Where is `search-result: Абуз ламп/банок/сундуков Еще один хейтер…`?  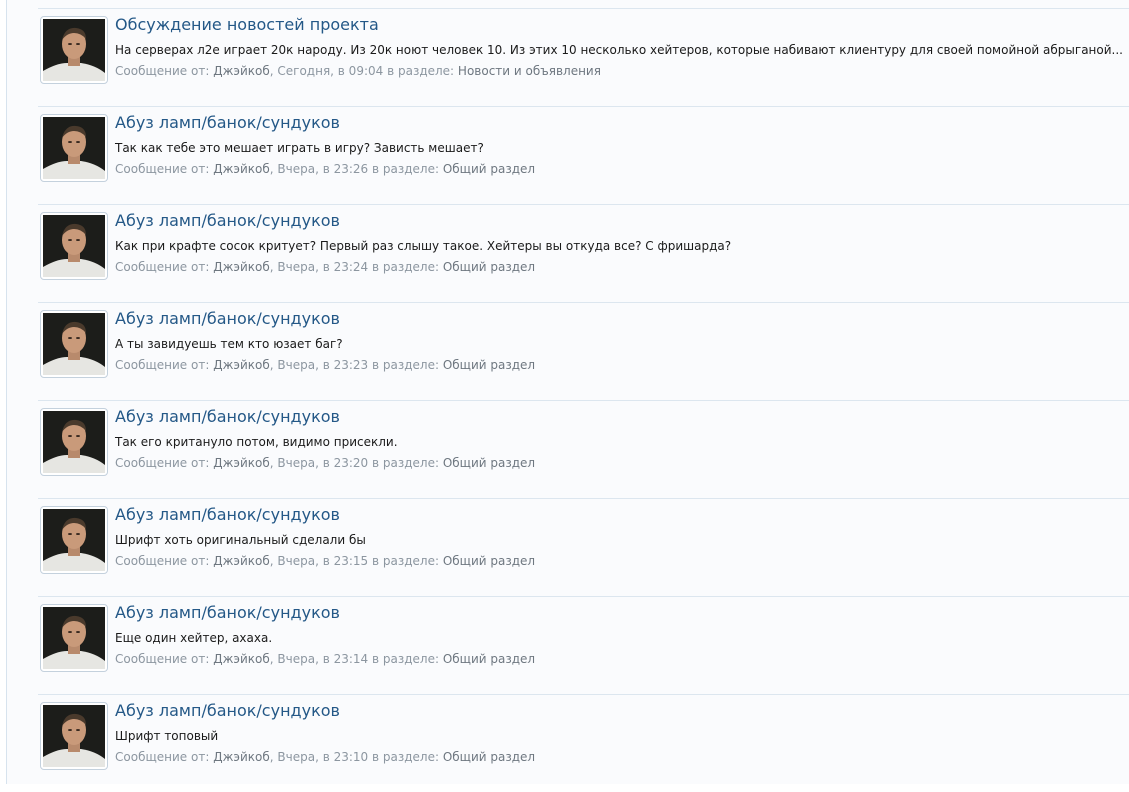
search-result: Абуз ламп/банок/сундуков Еще один хейтер… is located at coordinates (583, 645).